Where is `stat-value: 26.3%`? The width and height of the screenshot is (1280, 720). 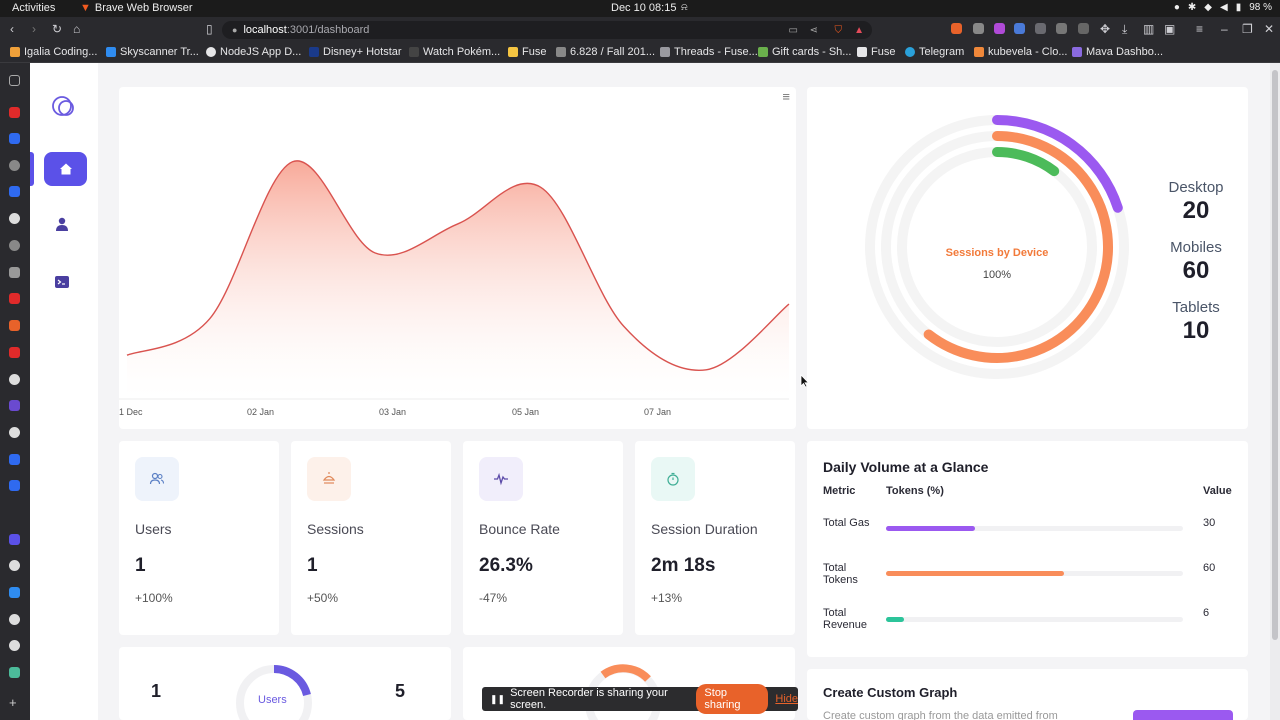 stat-value: 26.3% is located at coordinates (506, 565).